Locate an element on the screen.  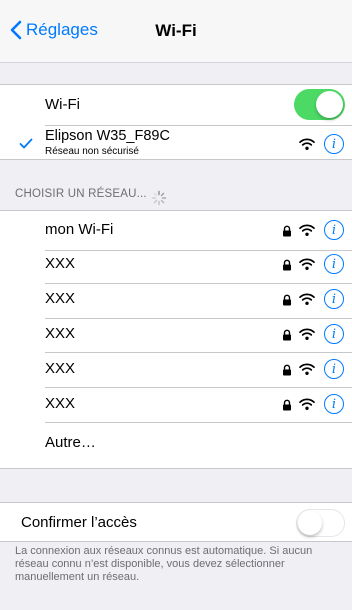
wifi-toggle-row: Wi-Fi is located at coordinates (176, 105).